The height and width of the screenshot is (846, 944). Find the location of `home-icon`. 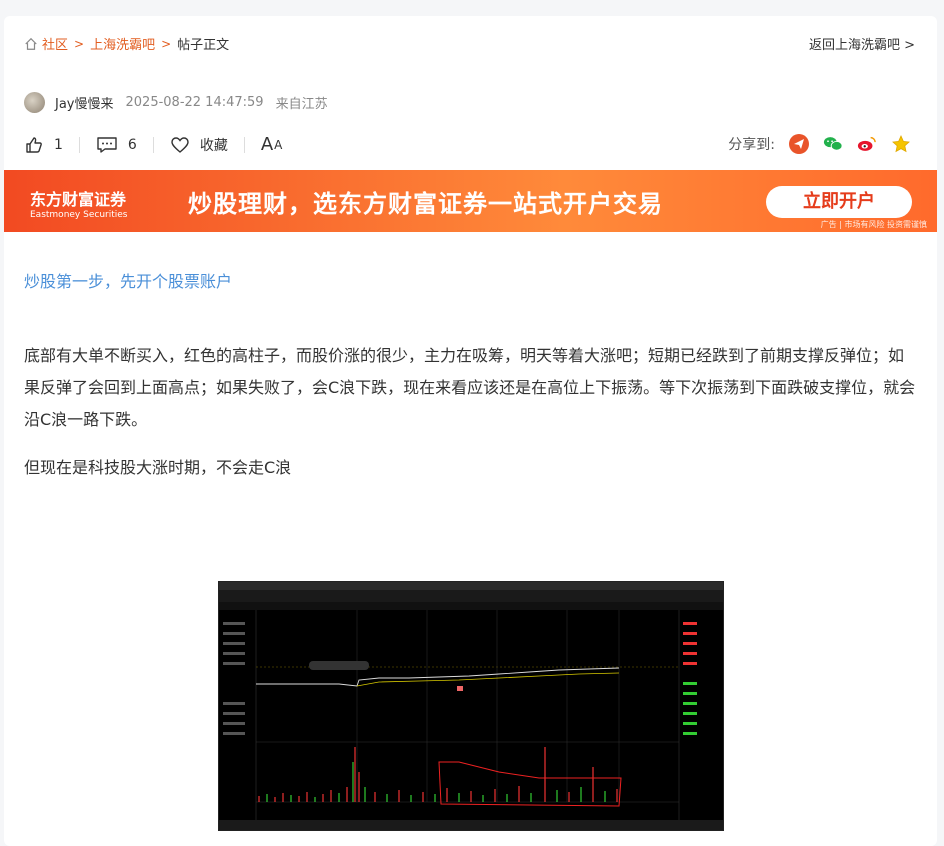

home-icon is located at coordinates (31, 43).